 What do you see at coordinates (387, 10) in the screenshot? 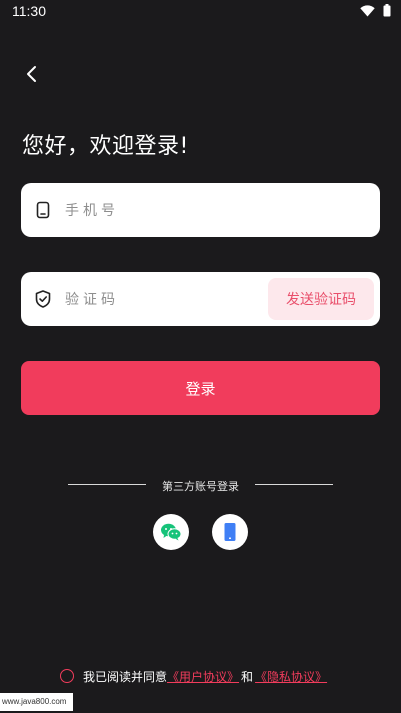
I see `battery-icon` at bounding box center [387, 10].